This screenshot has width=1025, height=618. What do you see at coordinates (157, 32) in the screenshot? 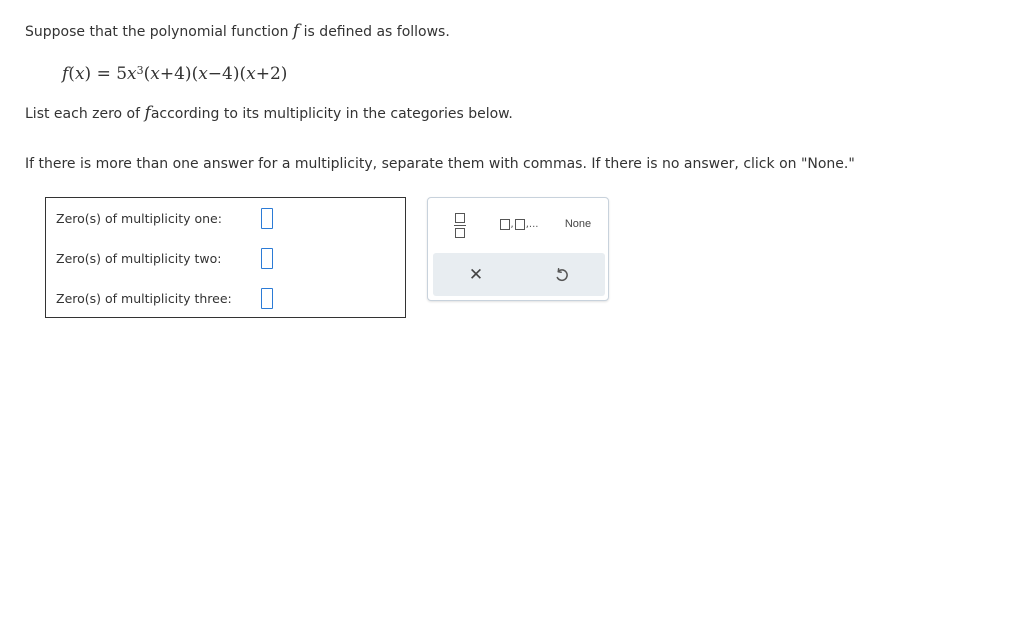
I see `intro-text-before: Suppose that the polynomial function` at bounding box center [157, 32].